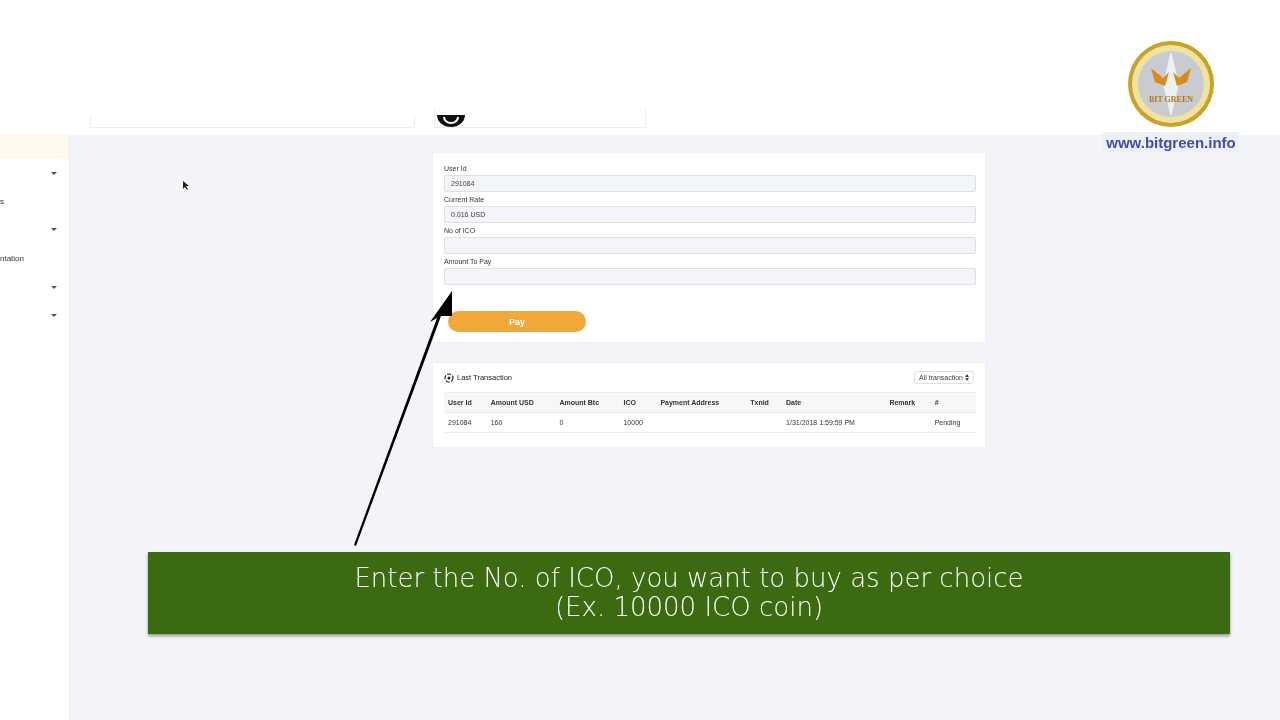 The width and height of the screenshot is (1280, 720). Describe the element at coordinates (449, 377) in the screenshot. I see `refresh-icon` at that location.